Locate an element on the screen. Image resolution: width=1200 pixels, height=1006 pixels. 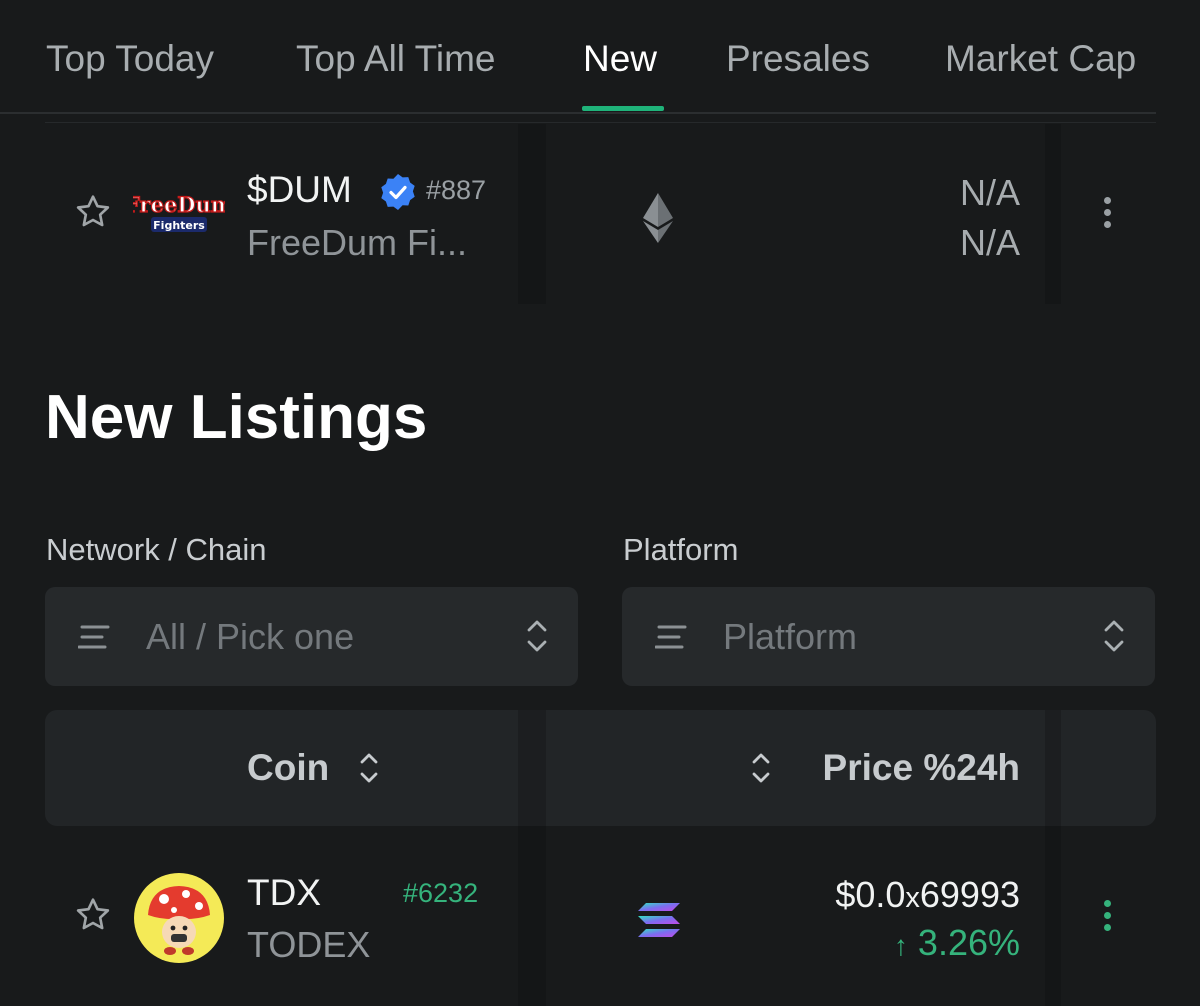
coin-change: N/A is located at coordinates (989, 242).